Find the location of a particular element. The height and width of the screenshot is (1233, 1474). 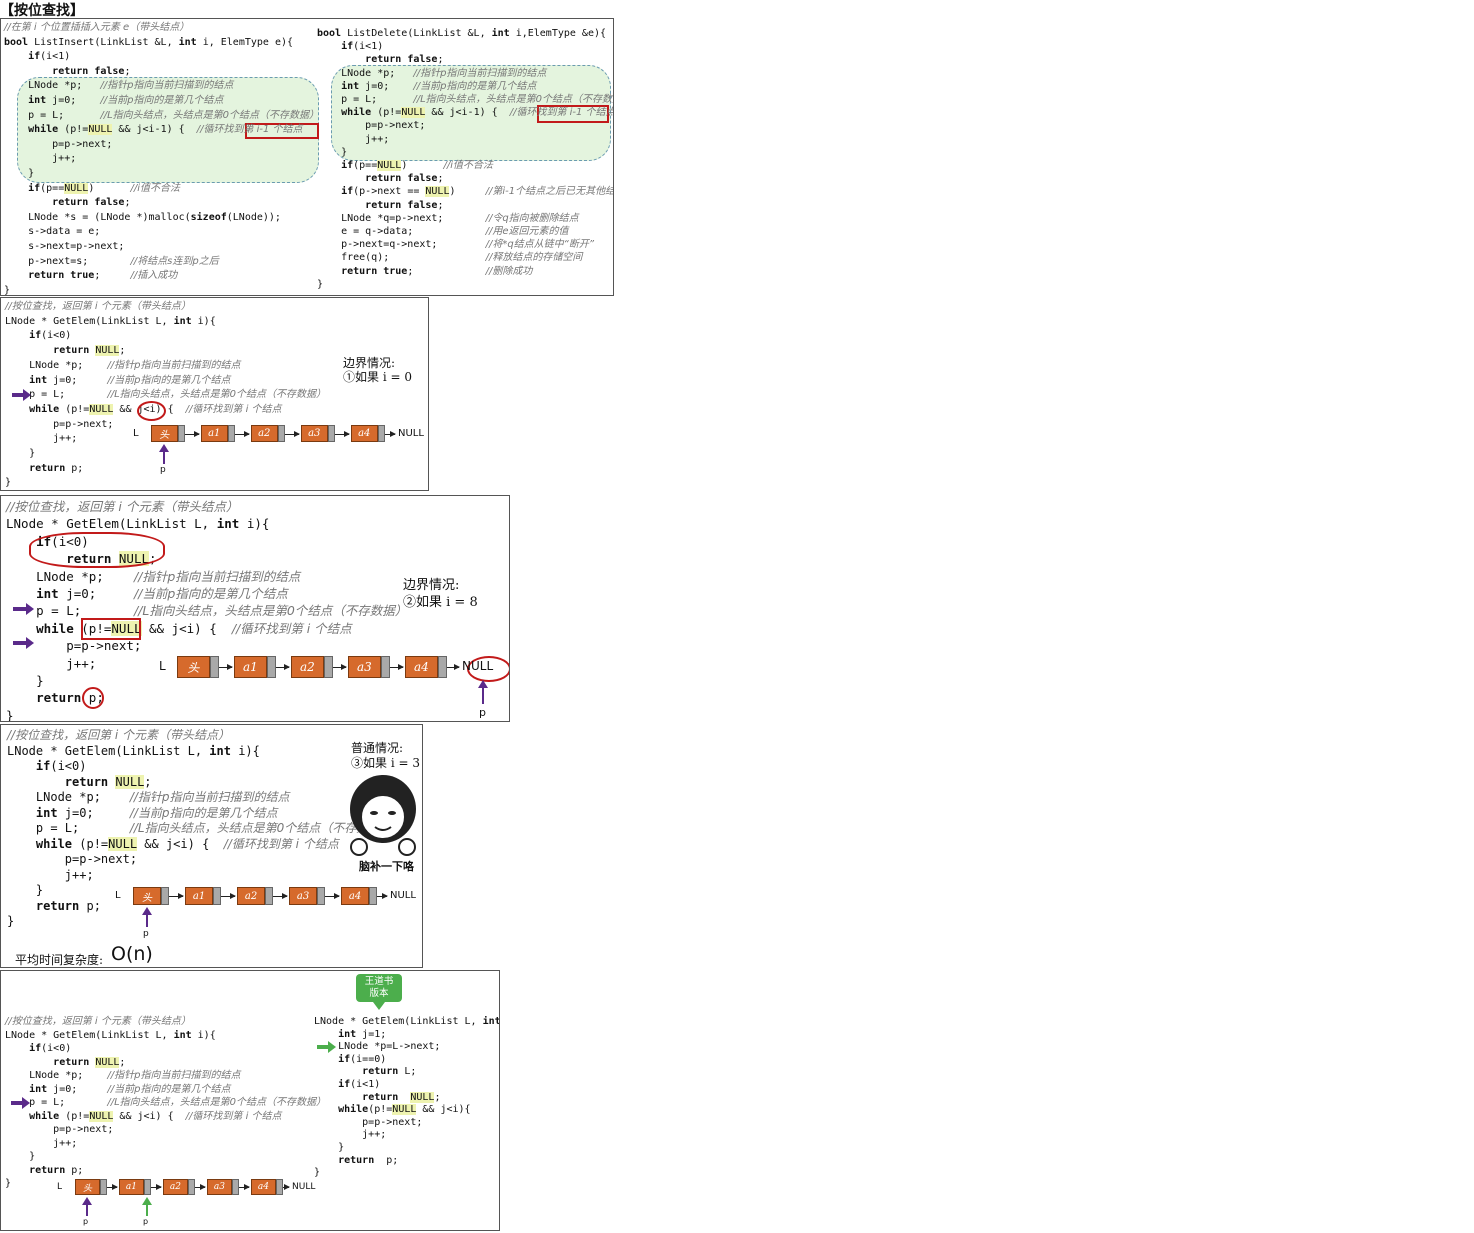

section-heading: 【按位查找】 is located at coordinates (42, 11).